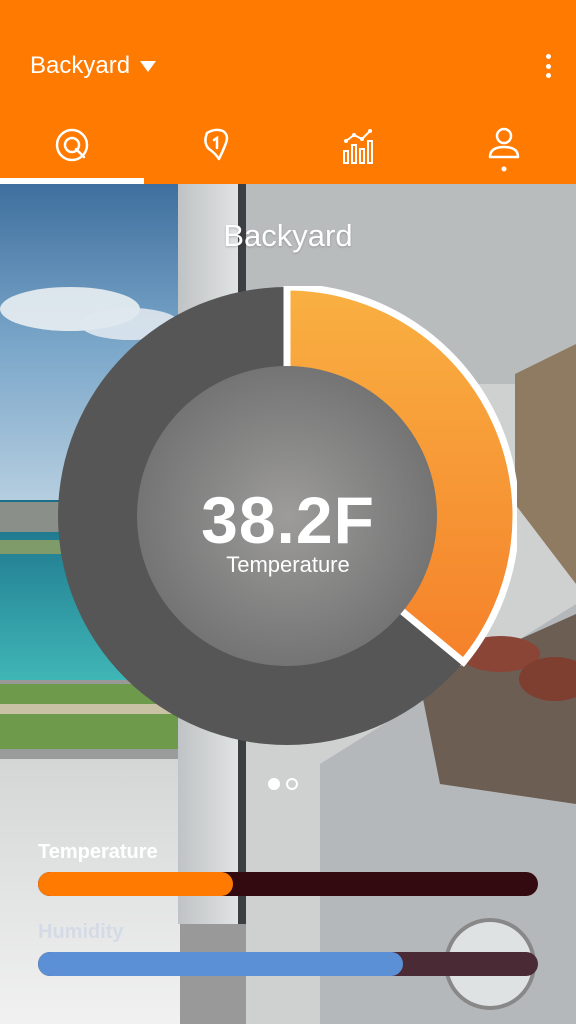 Image resolution: width=576 pixels, height=1024 pixels. Describe the element at coordinates (135, 884) in the screenshot. I see `temperature-bar-fill` at that location.